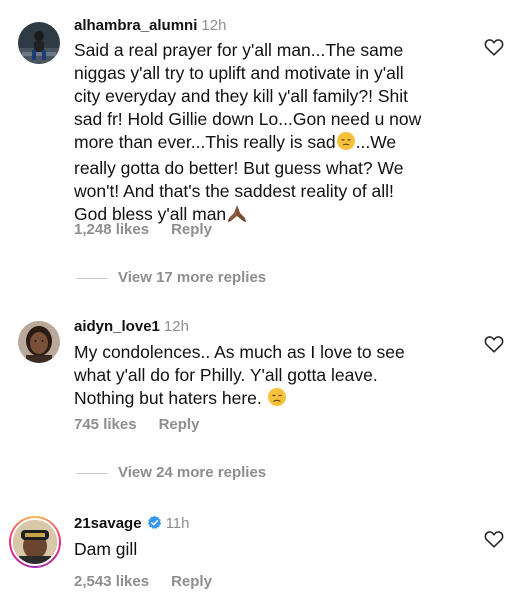  What do you see at coordinates (205, 142) in the screenshot?
I see `comment-fragment: more than ever...This really is sad` at bounding box center [205, 142].